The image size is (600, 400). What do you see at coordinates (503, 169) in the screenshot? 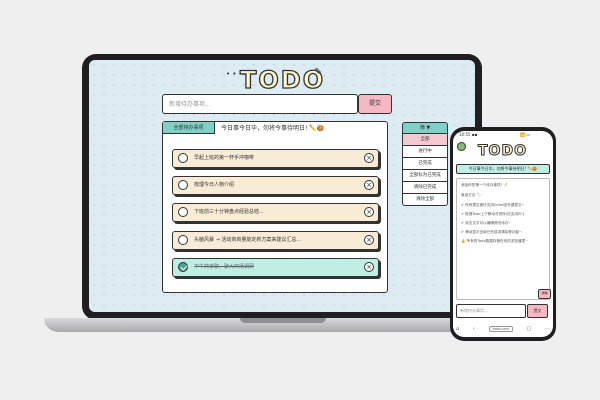
I see `phone-motto-tab: 今日事今日毕，勿将今事待明日! ✏️🍪` at bounding box center [503, 169].